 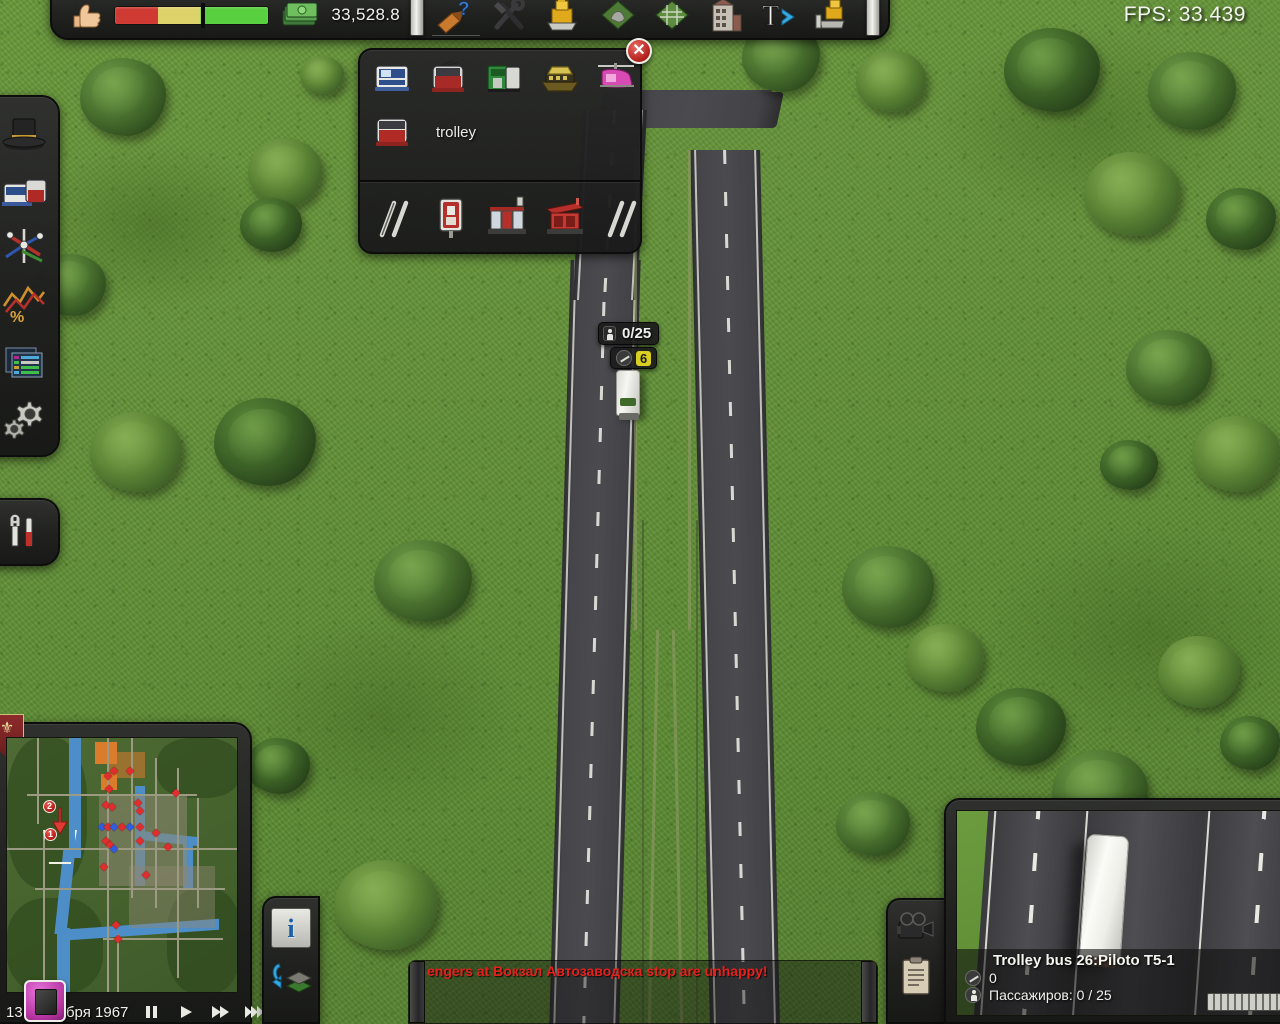 I want to click on trolleybus-on-road, so click(x=628, y=395).